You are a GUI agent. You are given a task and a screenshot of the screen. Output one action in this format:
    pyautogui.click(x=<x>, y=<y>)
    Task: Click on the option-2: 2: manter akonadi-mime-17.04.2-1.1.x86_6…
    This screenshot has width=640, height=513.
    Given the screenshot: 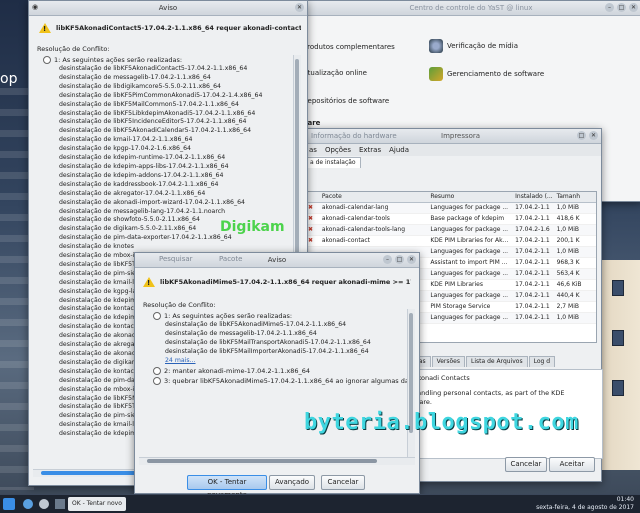 What is the action you would take?
    pyautogui.click(x=277, y=371)
    